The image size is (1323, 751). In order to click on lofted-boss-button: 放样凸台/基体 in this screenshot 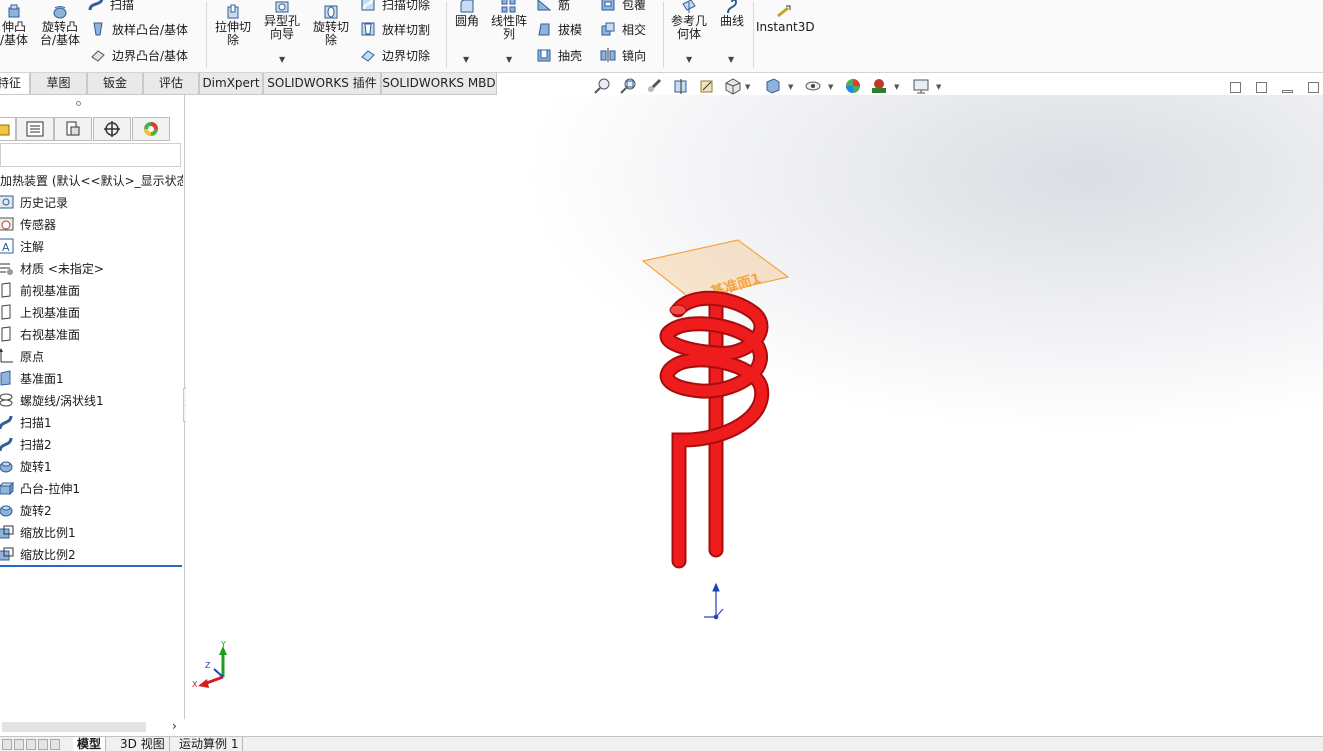, I will do `click(139, 30)`.